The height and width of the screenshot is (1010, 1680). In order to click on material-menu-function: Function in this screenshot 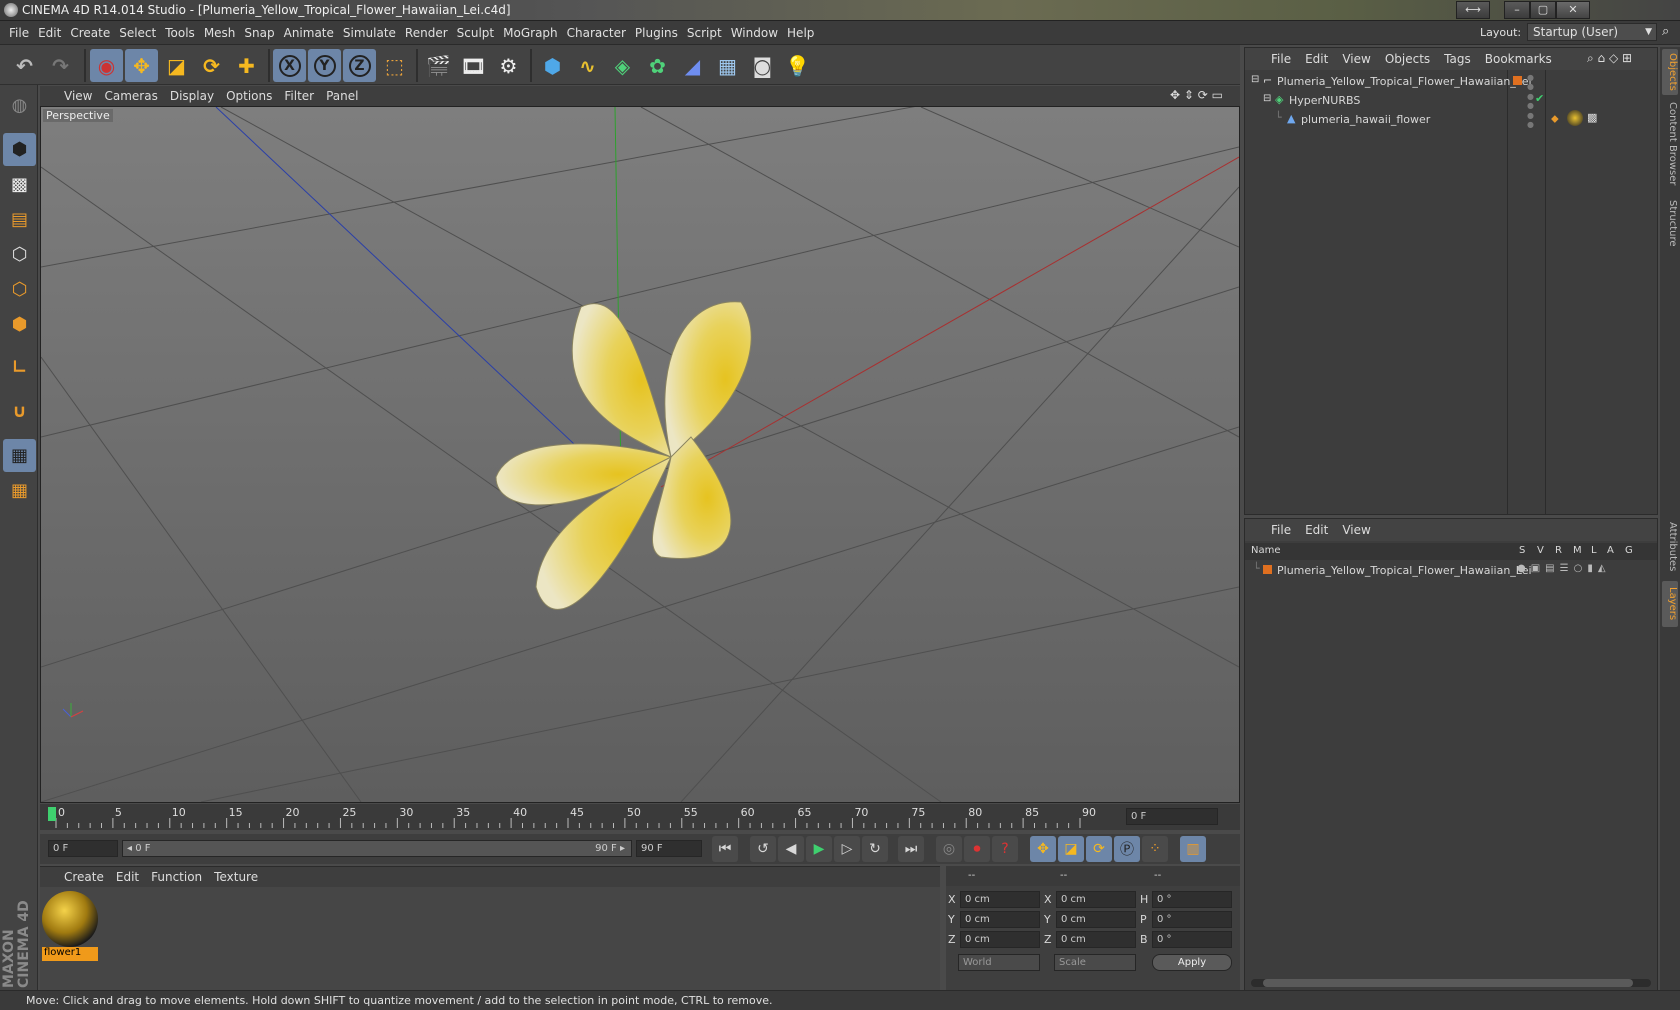, I will do `click(176, 877)`.